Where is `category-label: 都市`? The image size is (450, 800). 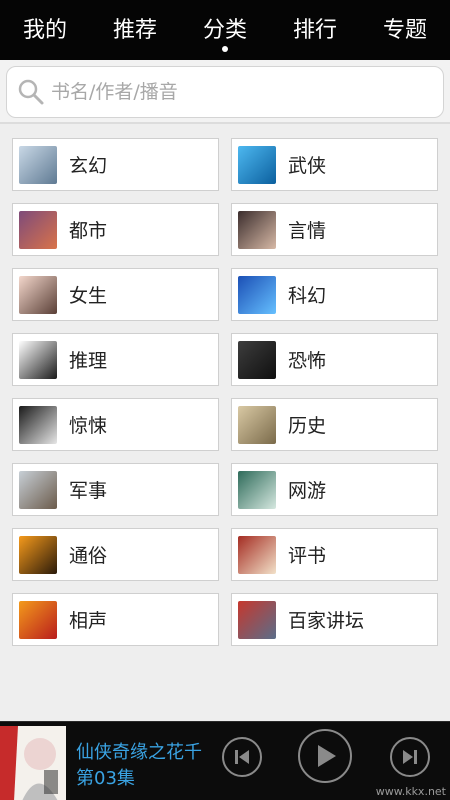 category-label: 都市 is located at coordinates (88, 231).